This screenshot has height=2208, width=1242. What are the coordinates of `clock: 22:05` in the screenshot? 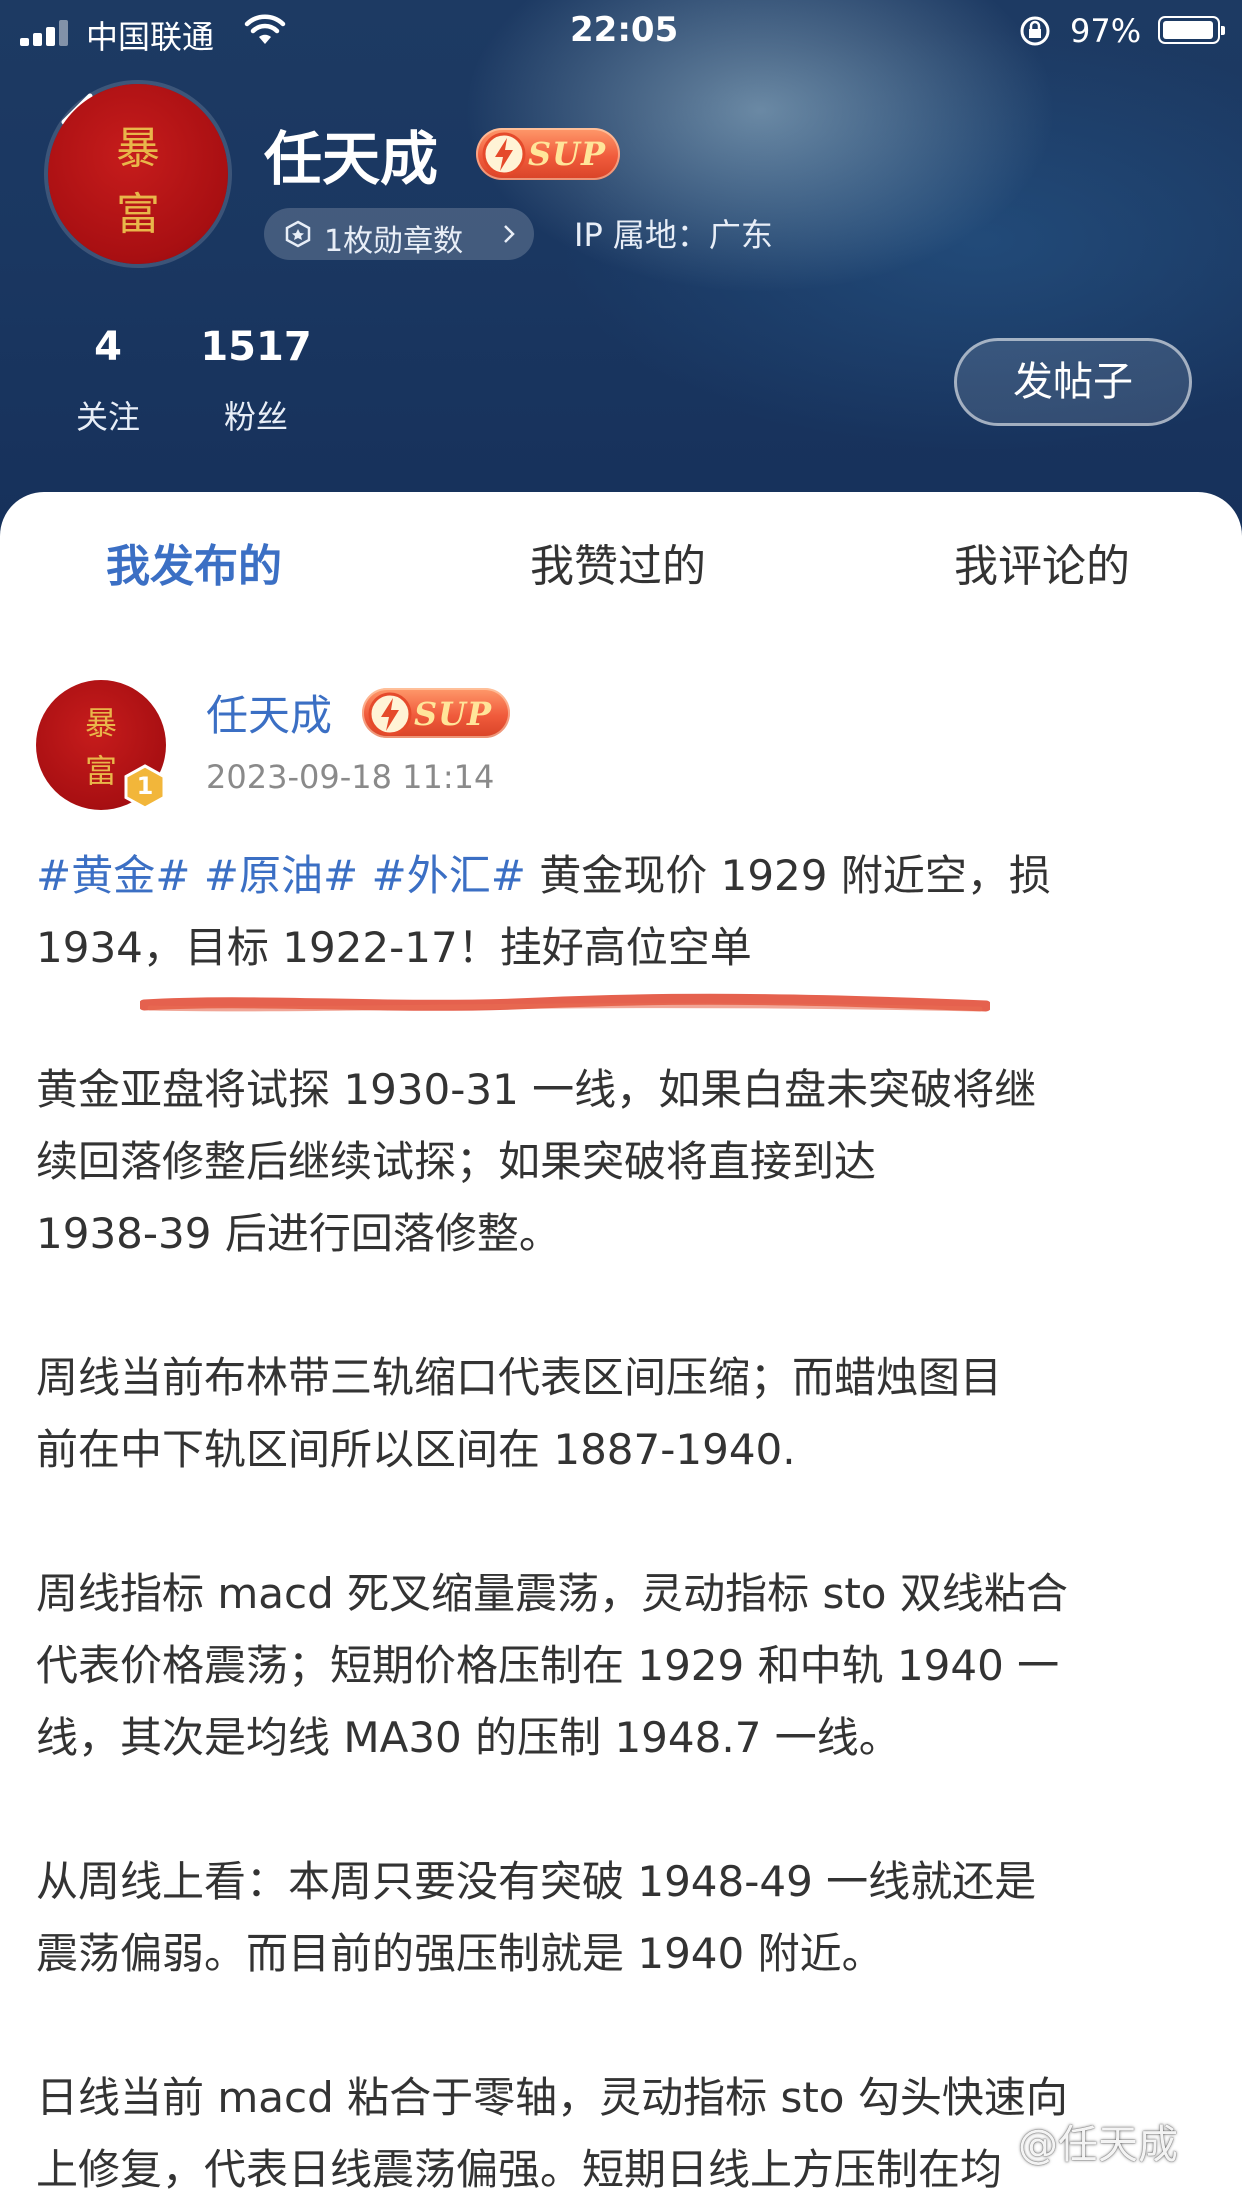 It's located at (624, 30).